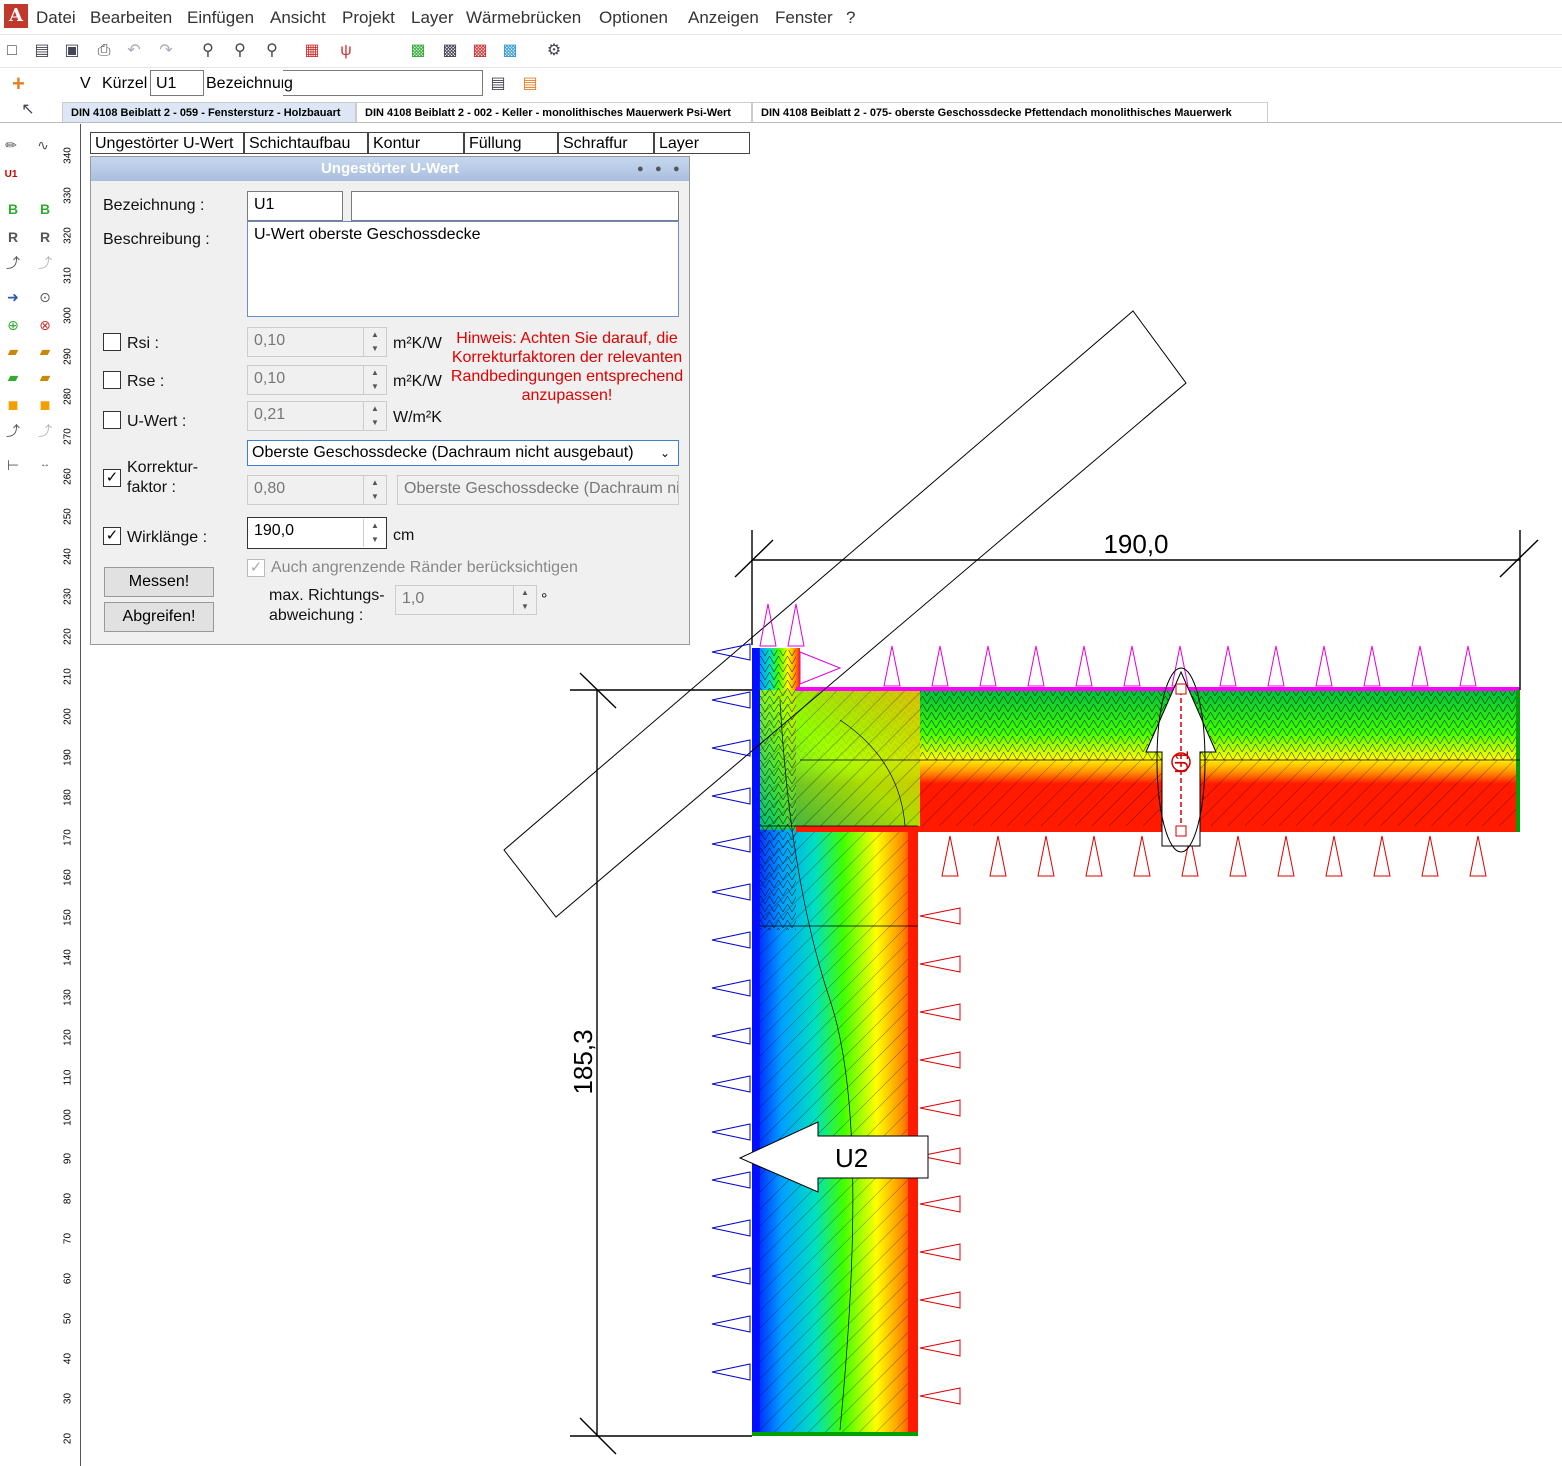 Image resolution: width=1562 pixels, height=1466 pixels. Describe the element at coordinates (538, 490) in the screenshot. I see `korrektur-description: Oberste Geschossdecke (Dachraum nic` at that location.